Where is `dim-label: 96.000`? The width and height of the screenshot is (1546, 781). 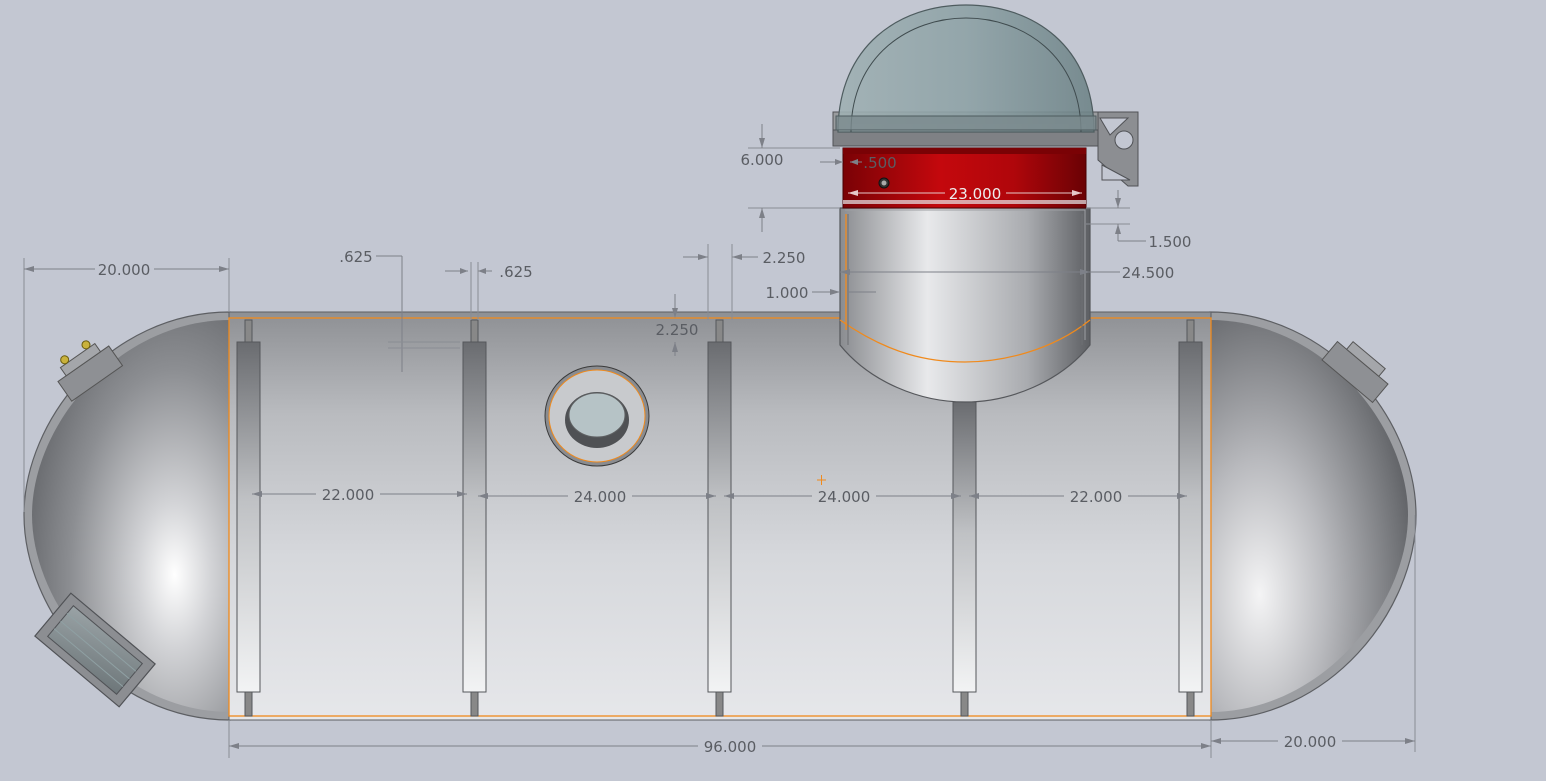 dim-label: 96.000 is located at coordinates (730, 747).